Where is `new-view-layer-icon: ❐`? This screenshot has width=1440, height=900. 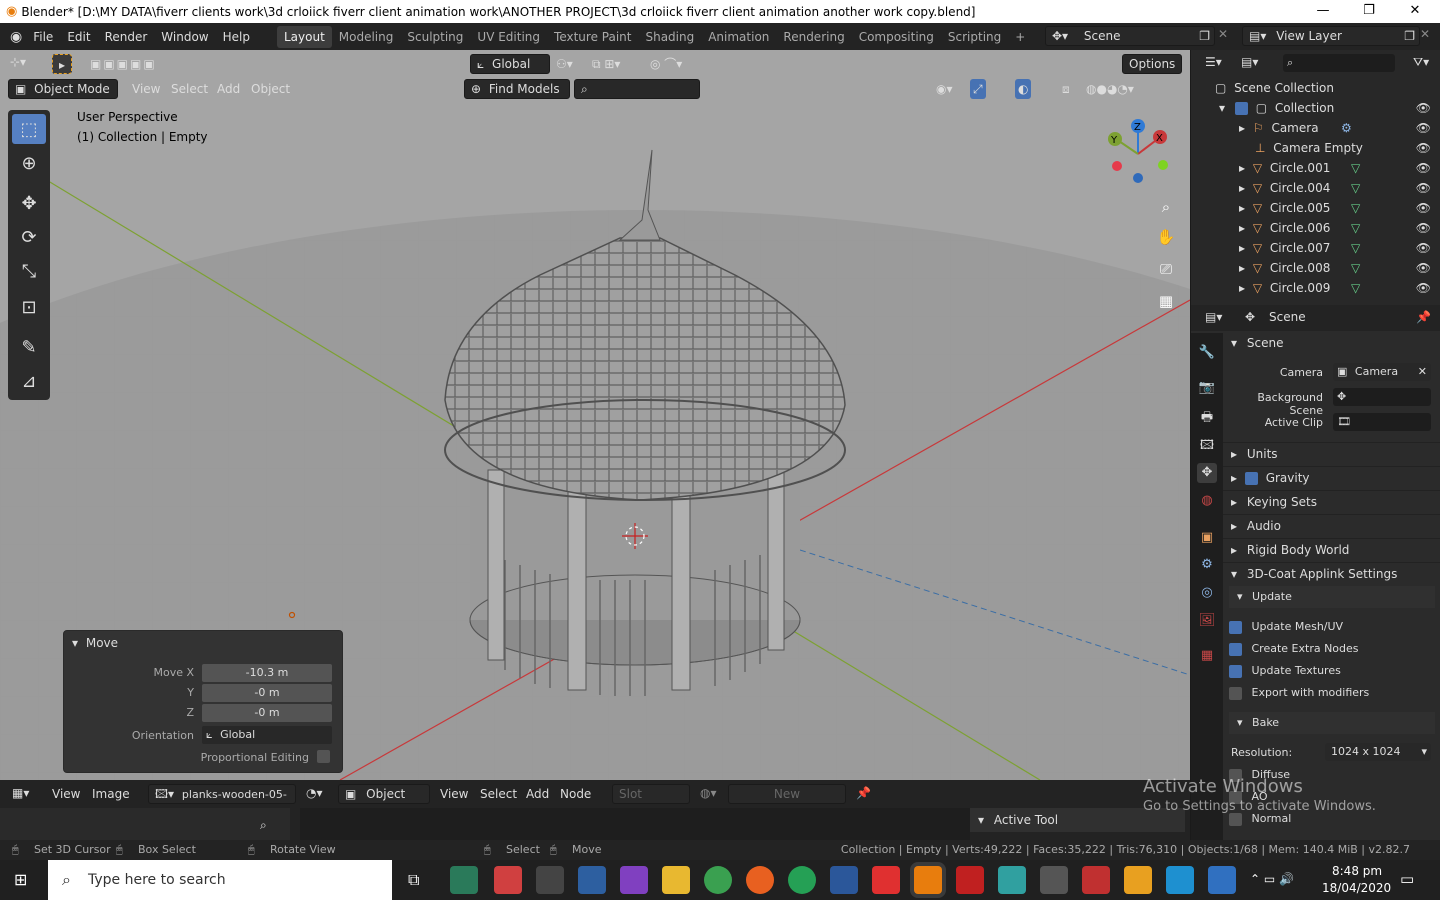 new-view-layer-icon: ❐ is located at coordinates (1409, 36).